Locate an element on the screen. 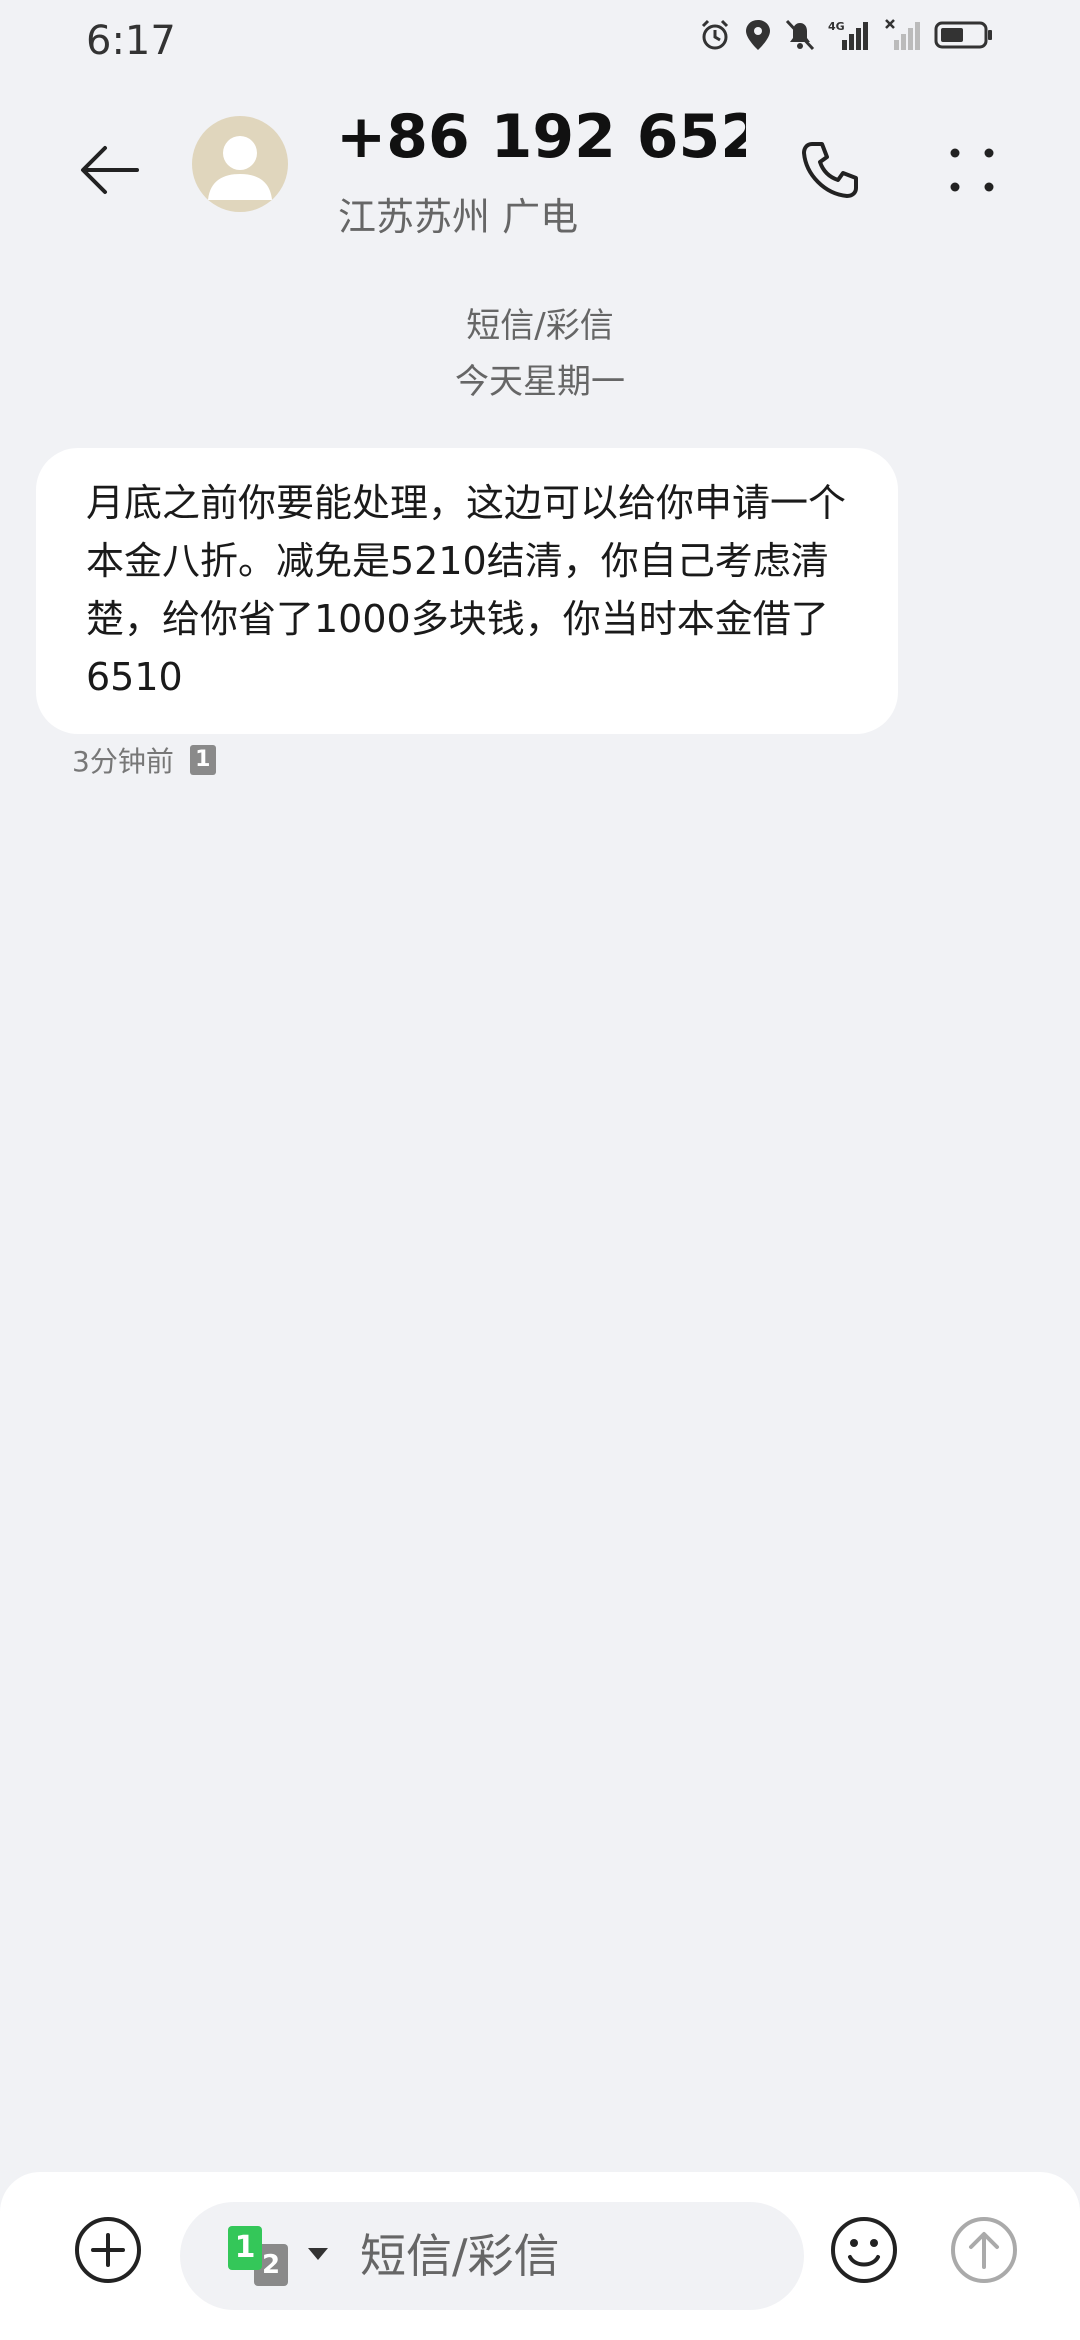 This screenshot has height=2340, width=1080. conversation-date-header: 短信/彩信 今天星期一 is located at coordinates (540, 354).